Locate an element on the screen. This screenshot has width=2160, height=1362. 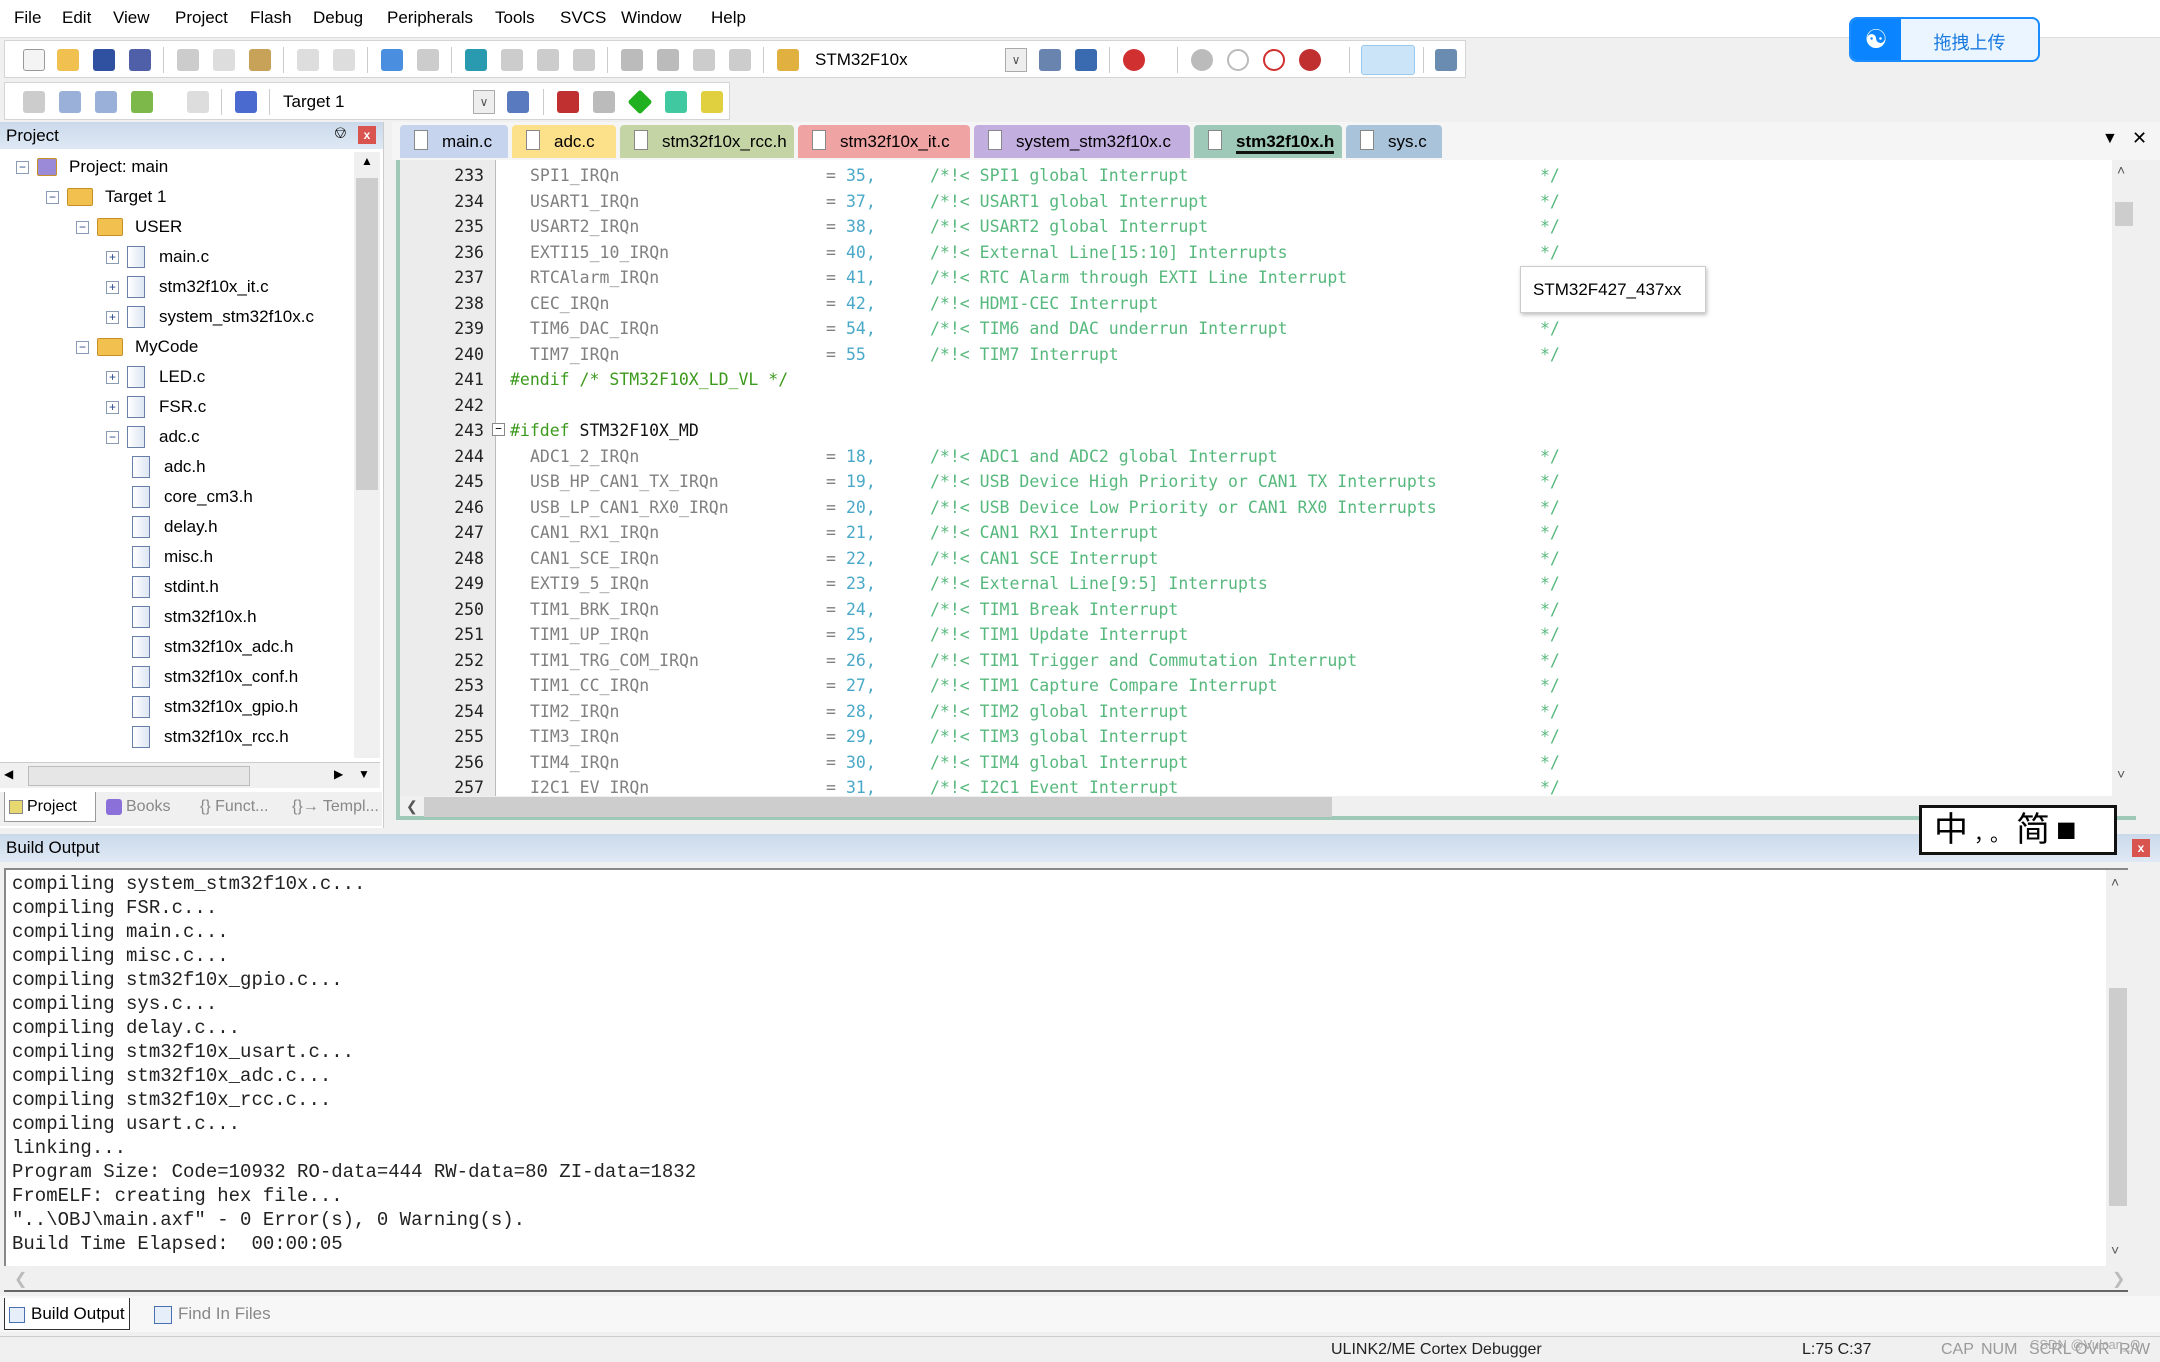
redo-icon is located at coordinates (344, 60).